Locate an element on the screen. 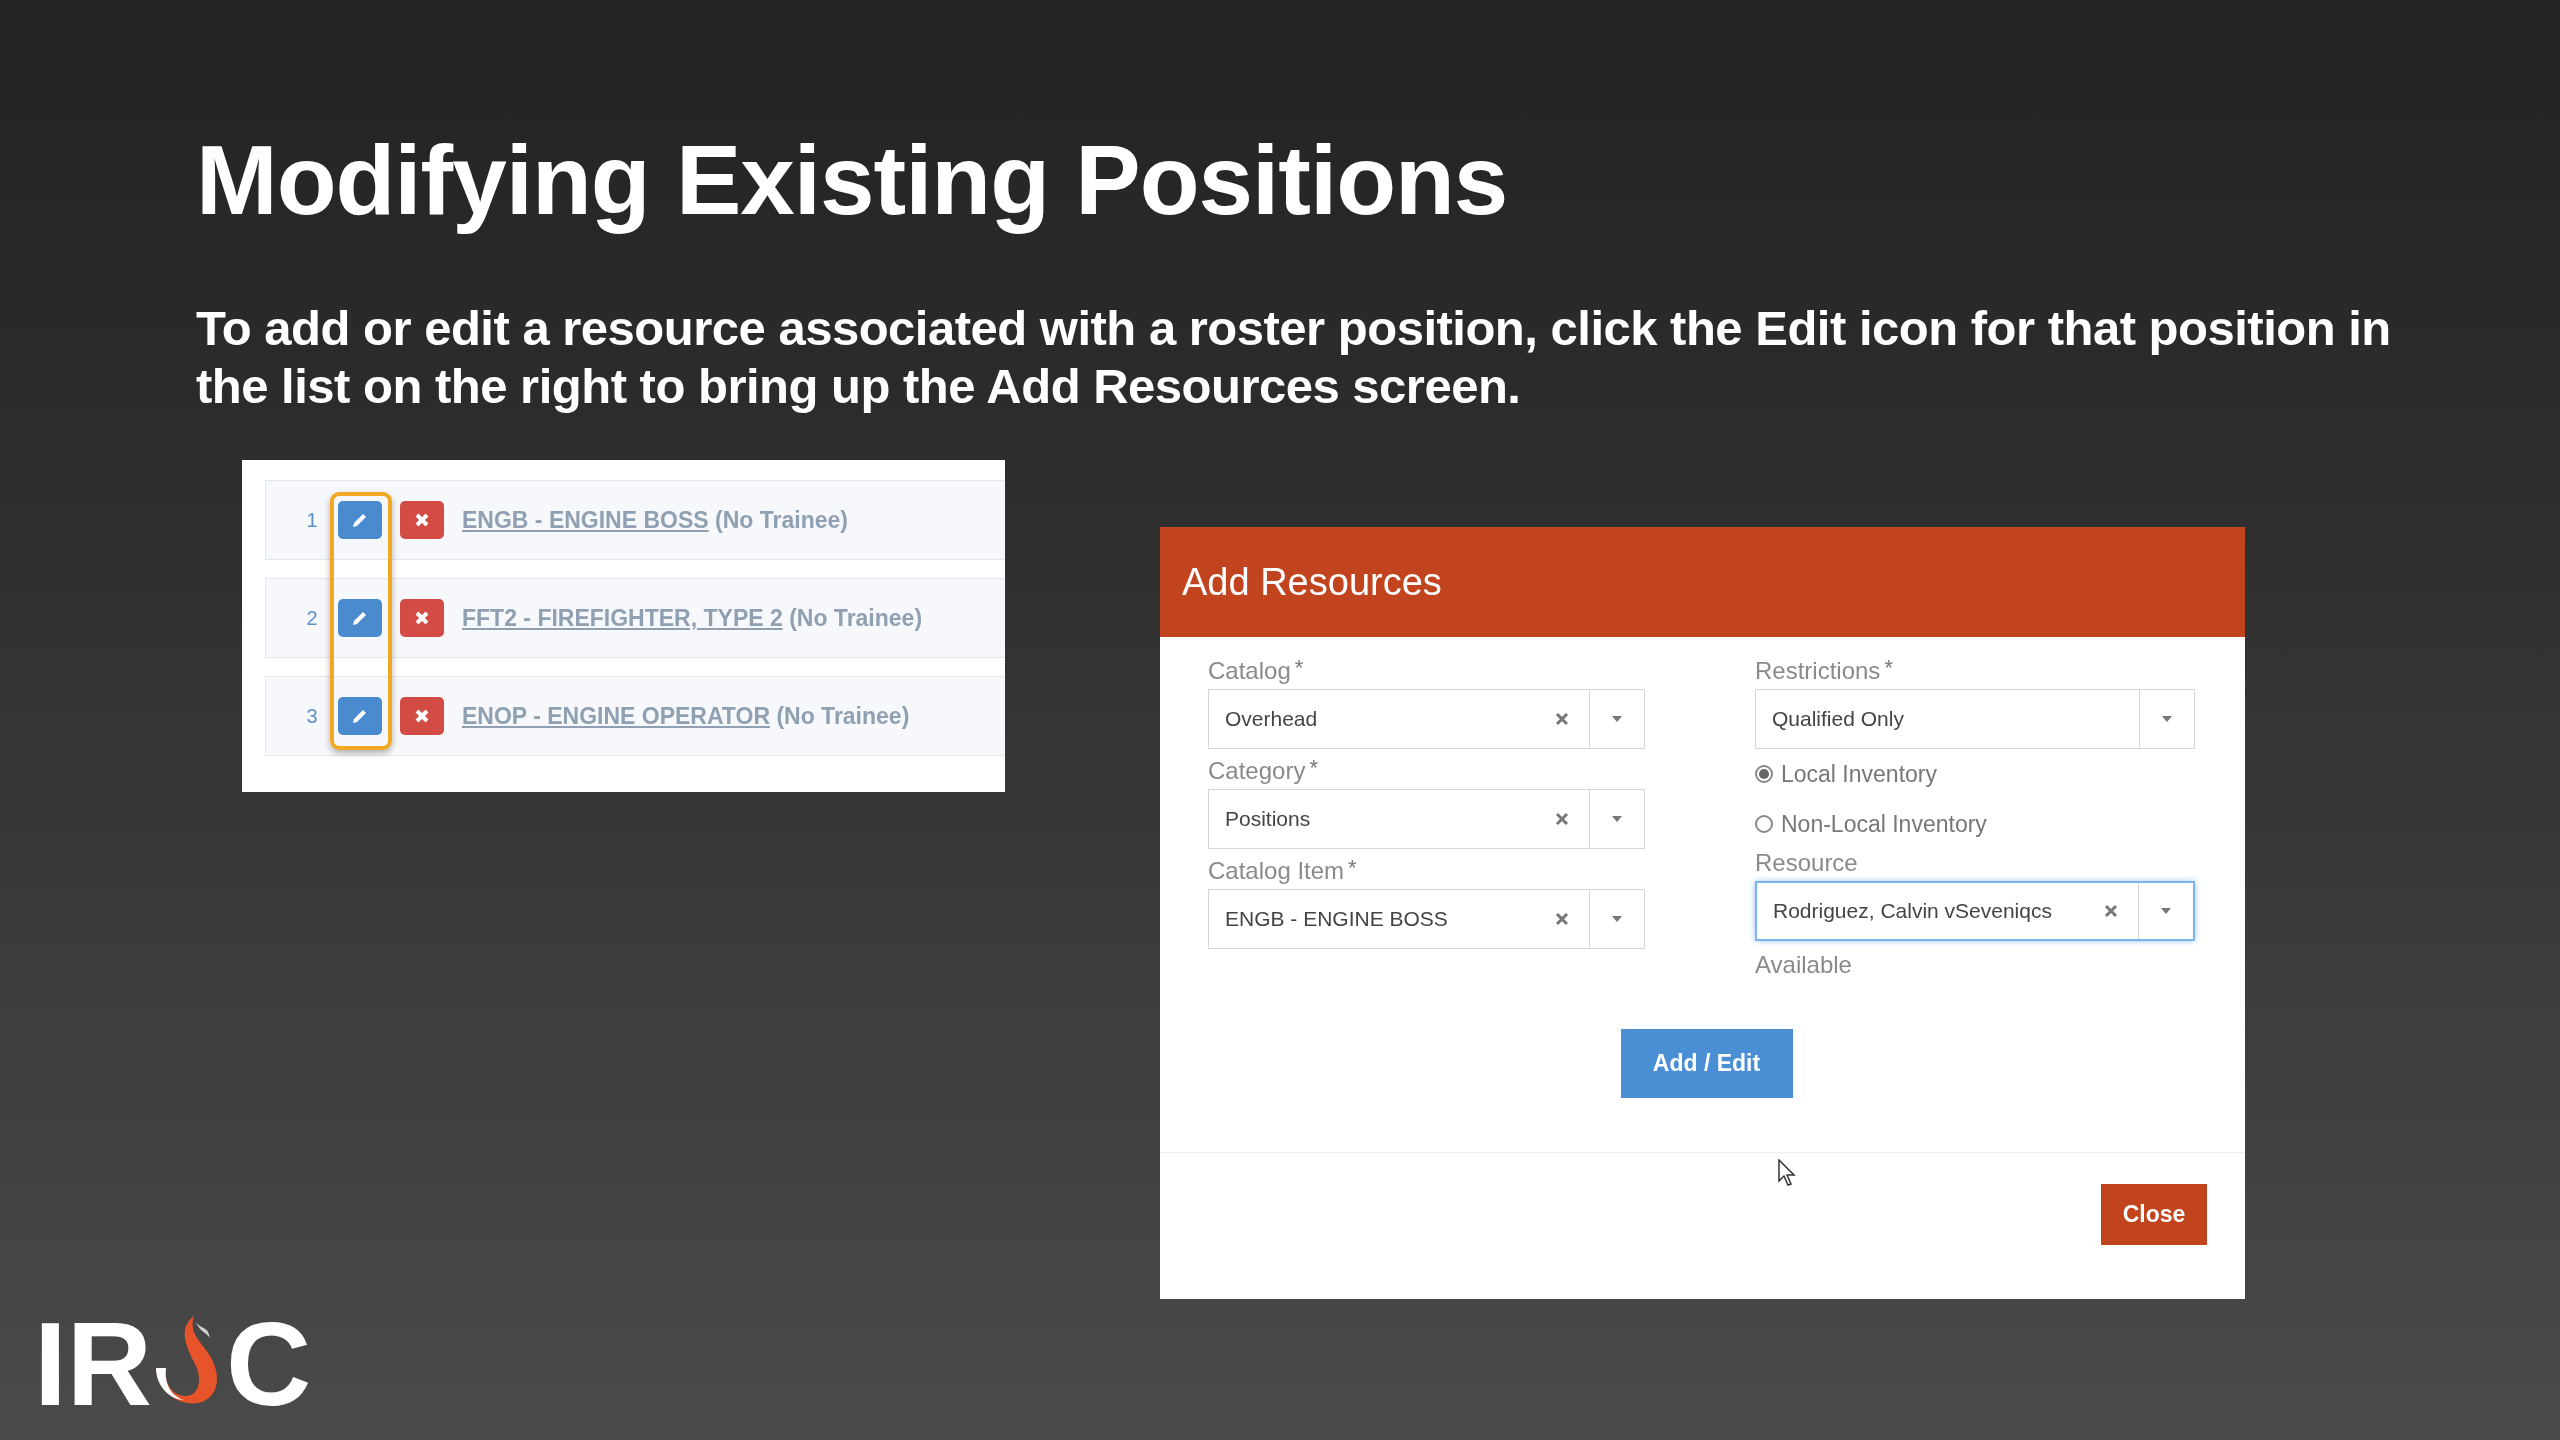 The height and width of the screenshot is (1440, 2560). select-field: Positions is located at coordinates (1426, 819).